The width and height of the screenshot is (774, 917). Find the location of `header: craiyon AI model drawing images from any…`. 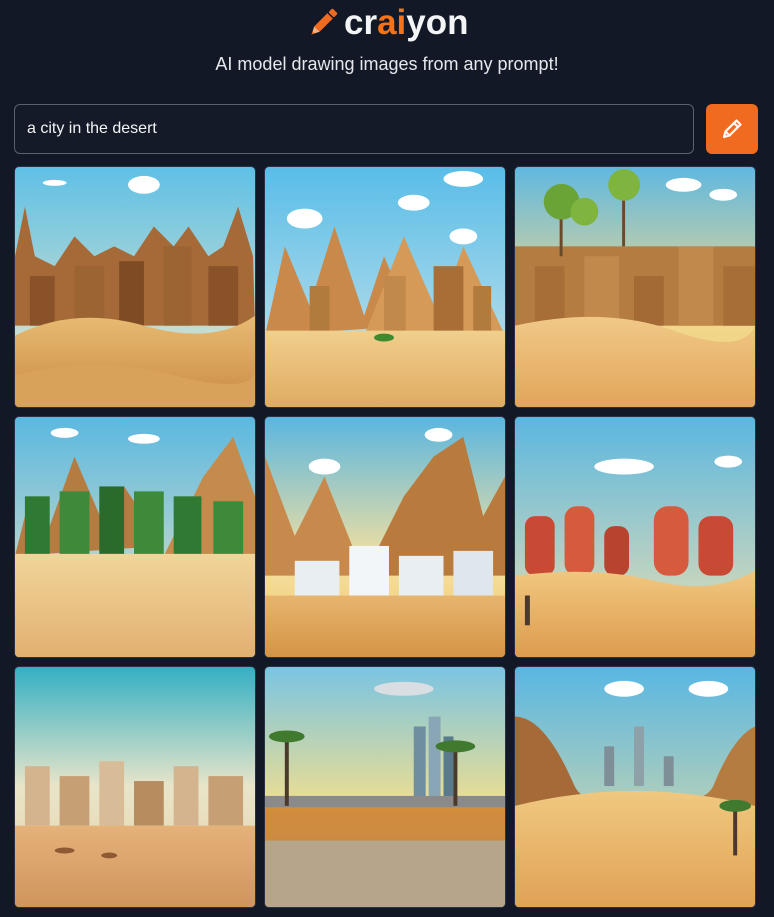

header: craiyon AI model drawing images from any… is located at coordinates (387, 50).